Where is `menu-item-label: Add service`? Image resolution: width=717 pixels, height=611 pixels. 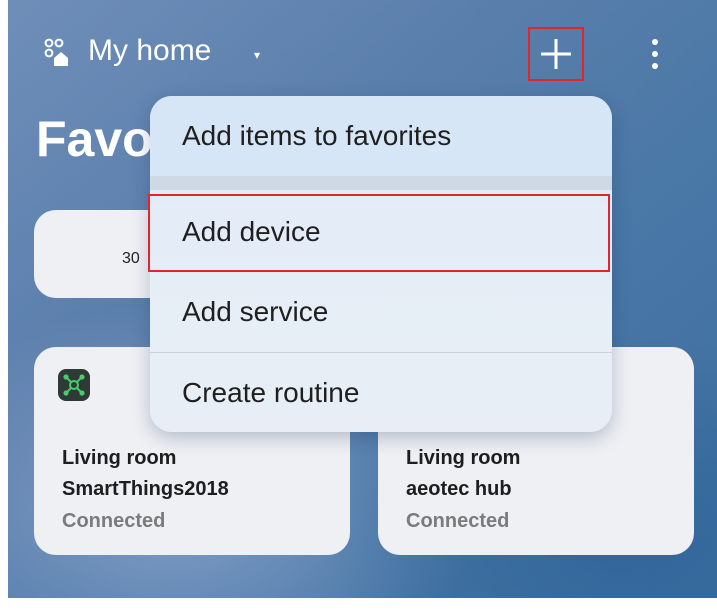
menu-item-label: Add service is located at coordinates (255, 311).